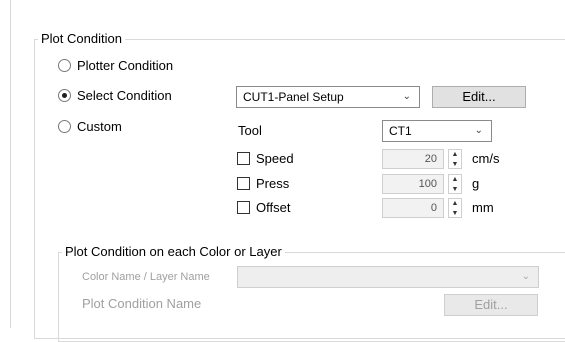  Describe the element at coordinates (142, 303) in the screenshot. I see `condition-name-label: Plot Condition Name` at that location.